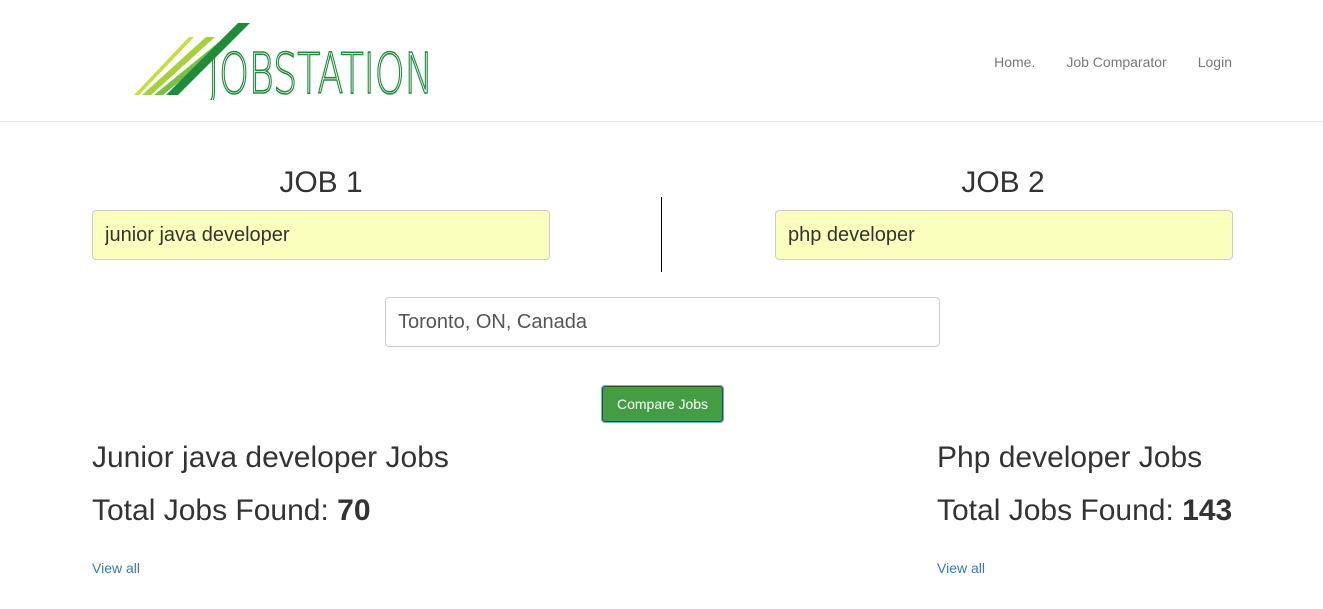 This screenshot has width=1323, height=609. I want to click on job1-total-line: Total Jobs Found: 70, so click(231, 511).